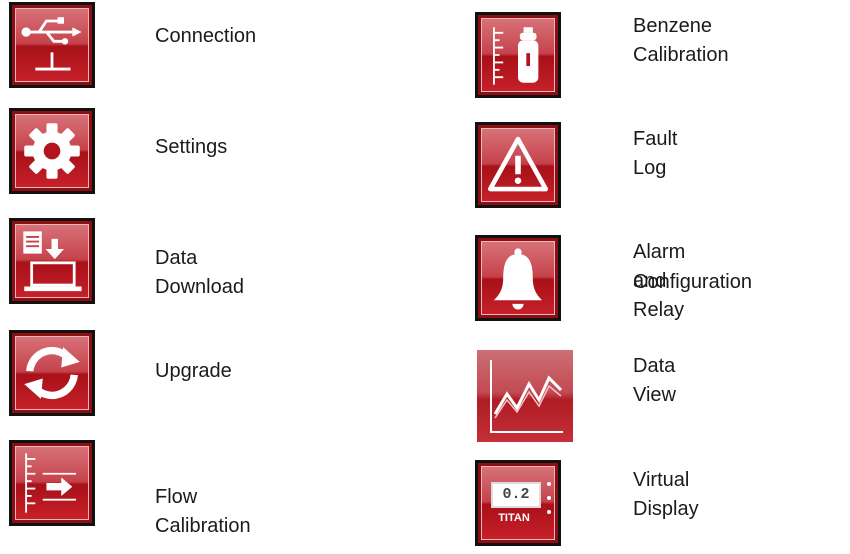 This screenshot has height=554, width=850. I want to click on usb-icon, so click(51, 44).